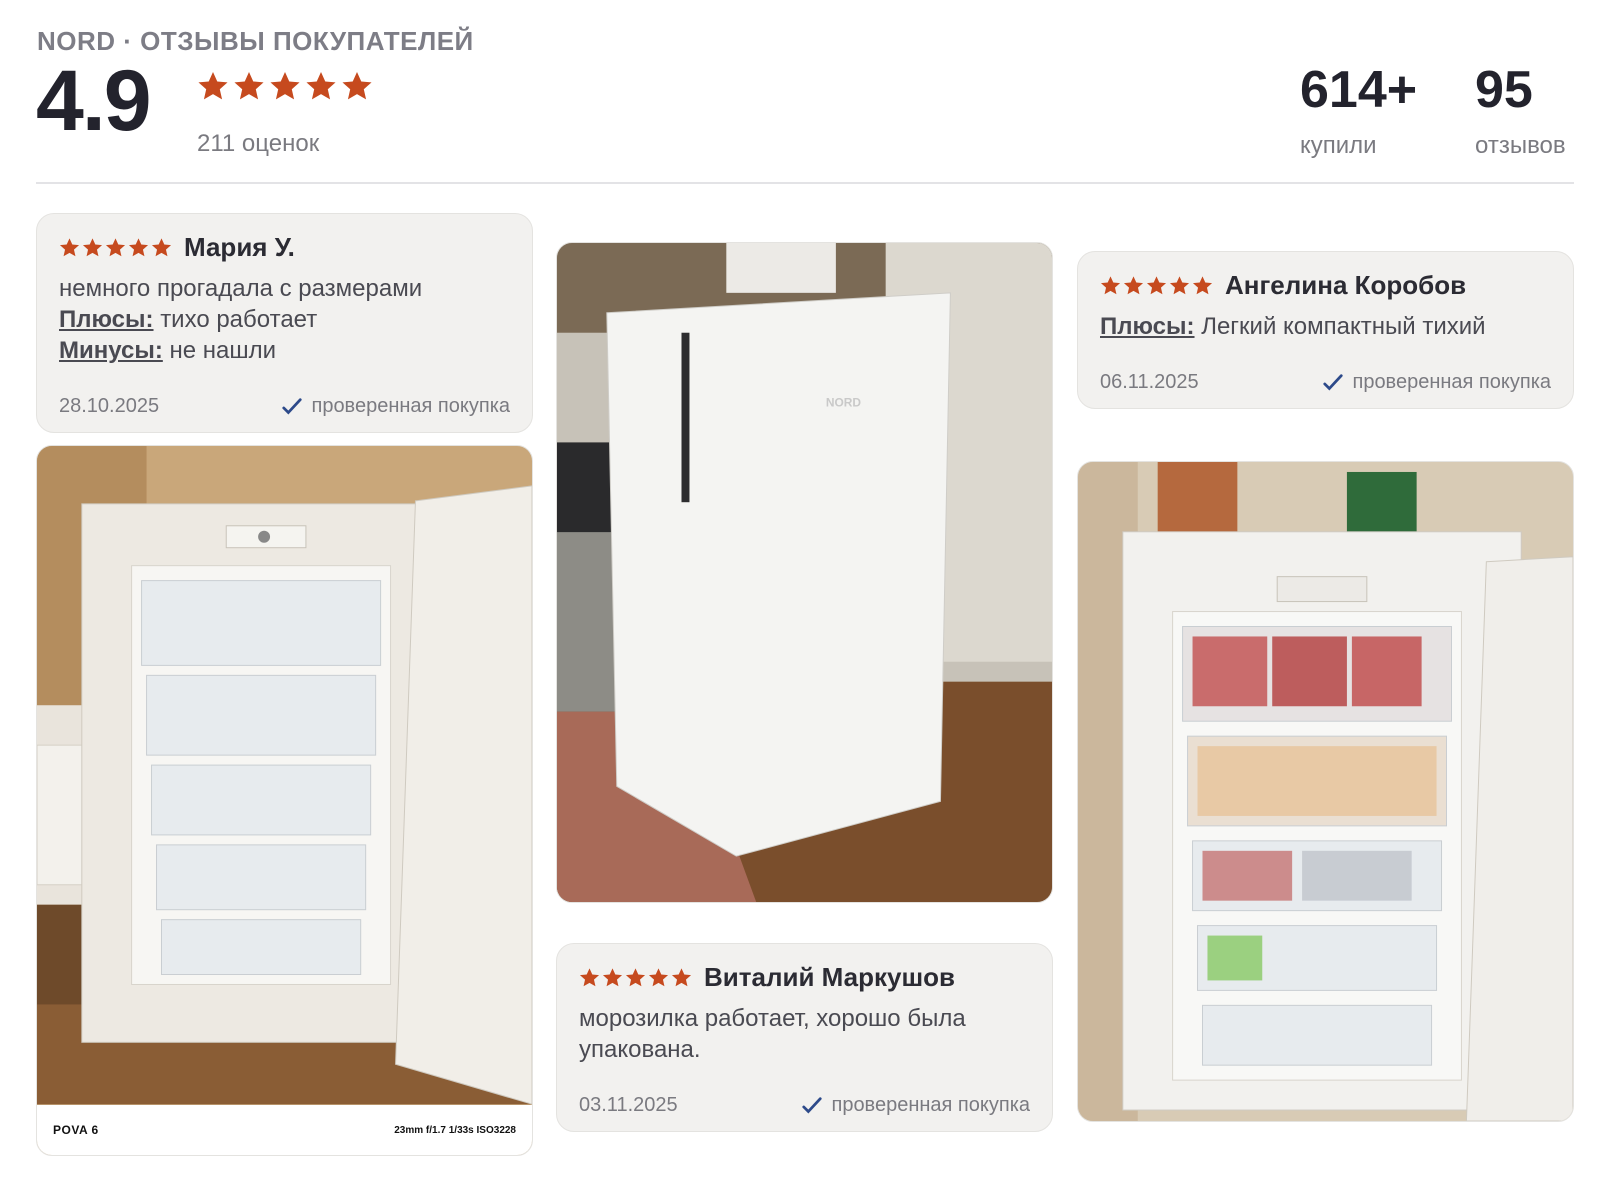 This screenshot has width=1600, height=1200. I want to click on cons-label: Минусы:, so click(111, 350).